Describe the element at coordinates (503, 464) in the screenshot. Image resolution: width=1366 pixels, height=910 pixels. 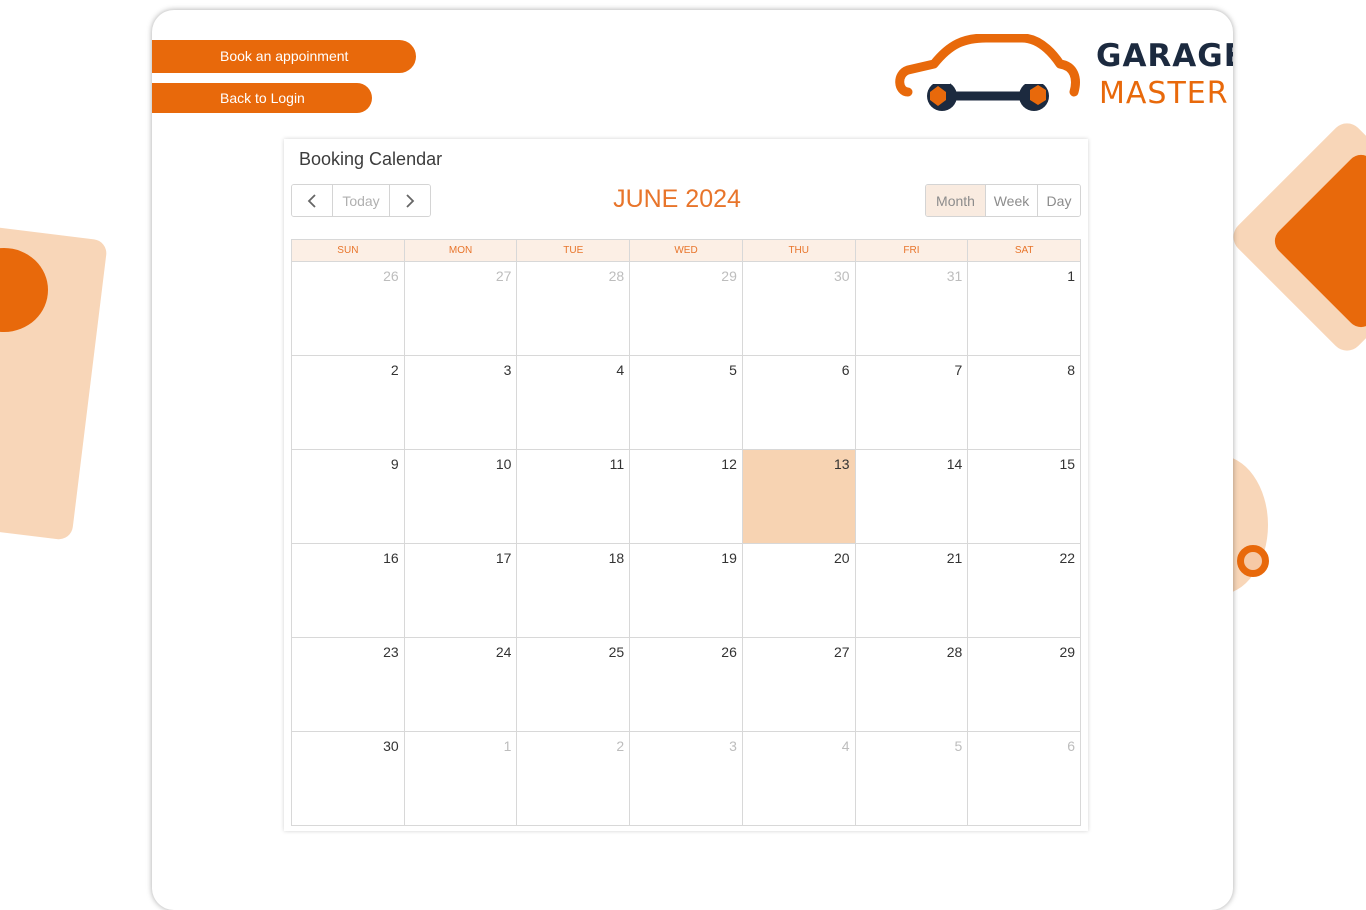
I see `day-number: 10` at that location.